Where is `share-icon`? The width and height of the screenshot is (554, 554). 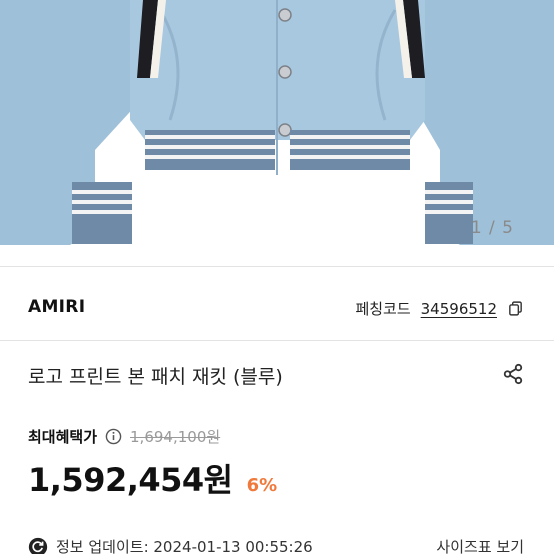 share-icon is located at coordinates (513, 374).